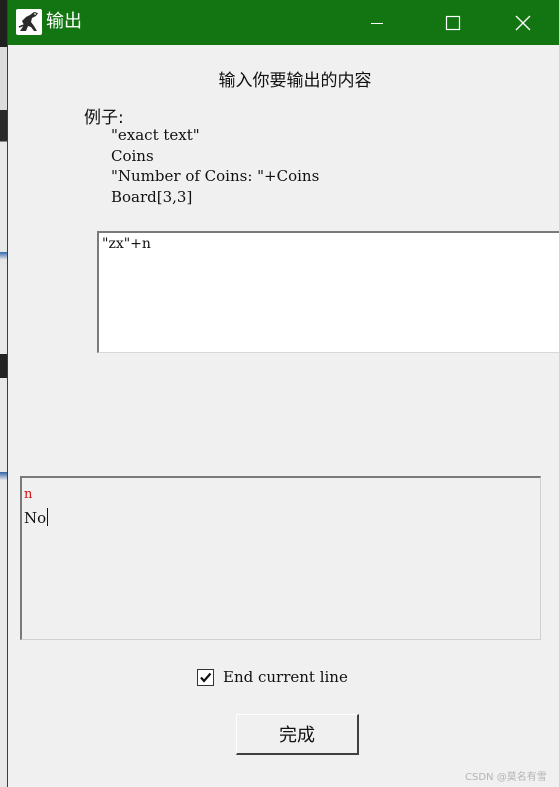 This screenshot has height=787, width=559. I want to click on maximize-button, so click(453, 22).